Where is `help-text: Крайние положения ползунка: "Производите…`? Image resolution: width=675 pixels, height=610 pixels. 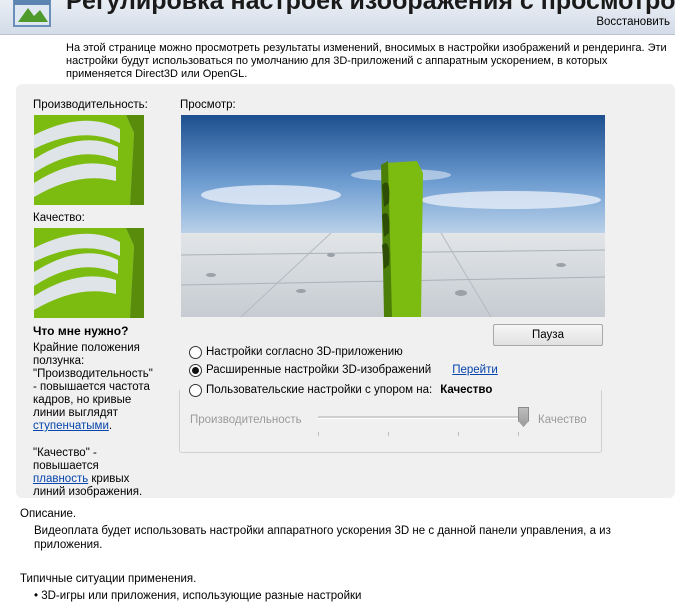 help-text: Крайние положения ползунка: "Производите… is located at coordinates (93, 380).